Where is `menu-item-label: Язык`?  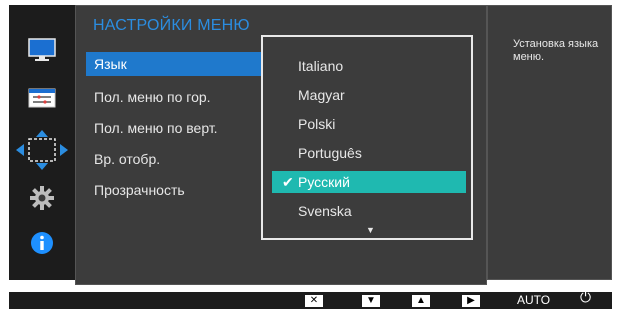 menu-item-label: Язык is located at coordinates (110, 64).